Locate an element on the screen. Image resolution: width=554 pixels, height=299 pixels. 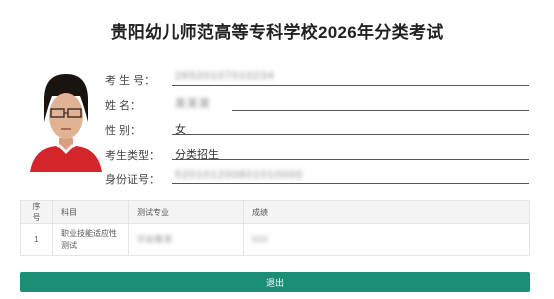
header-major: 测试专业 is located at coordinates (186, 212).